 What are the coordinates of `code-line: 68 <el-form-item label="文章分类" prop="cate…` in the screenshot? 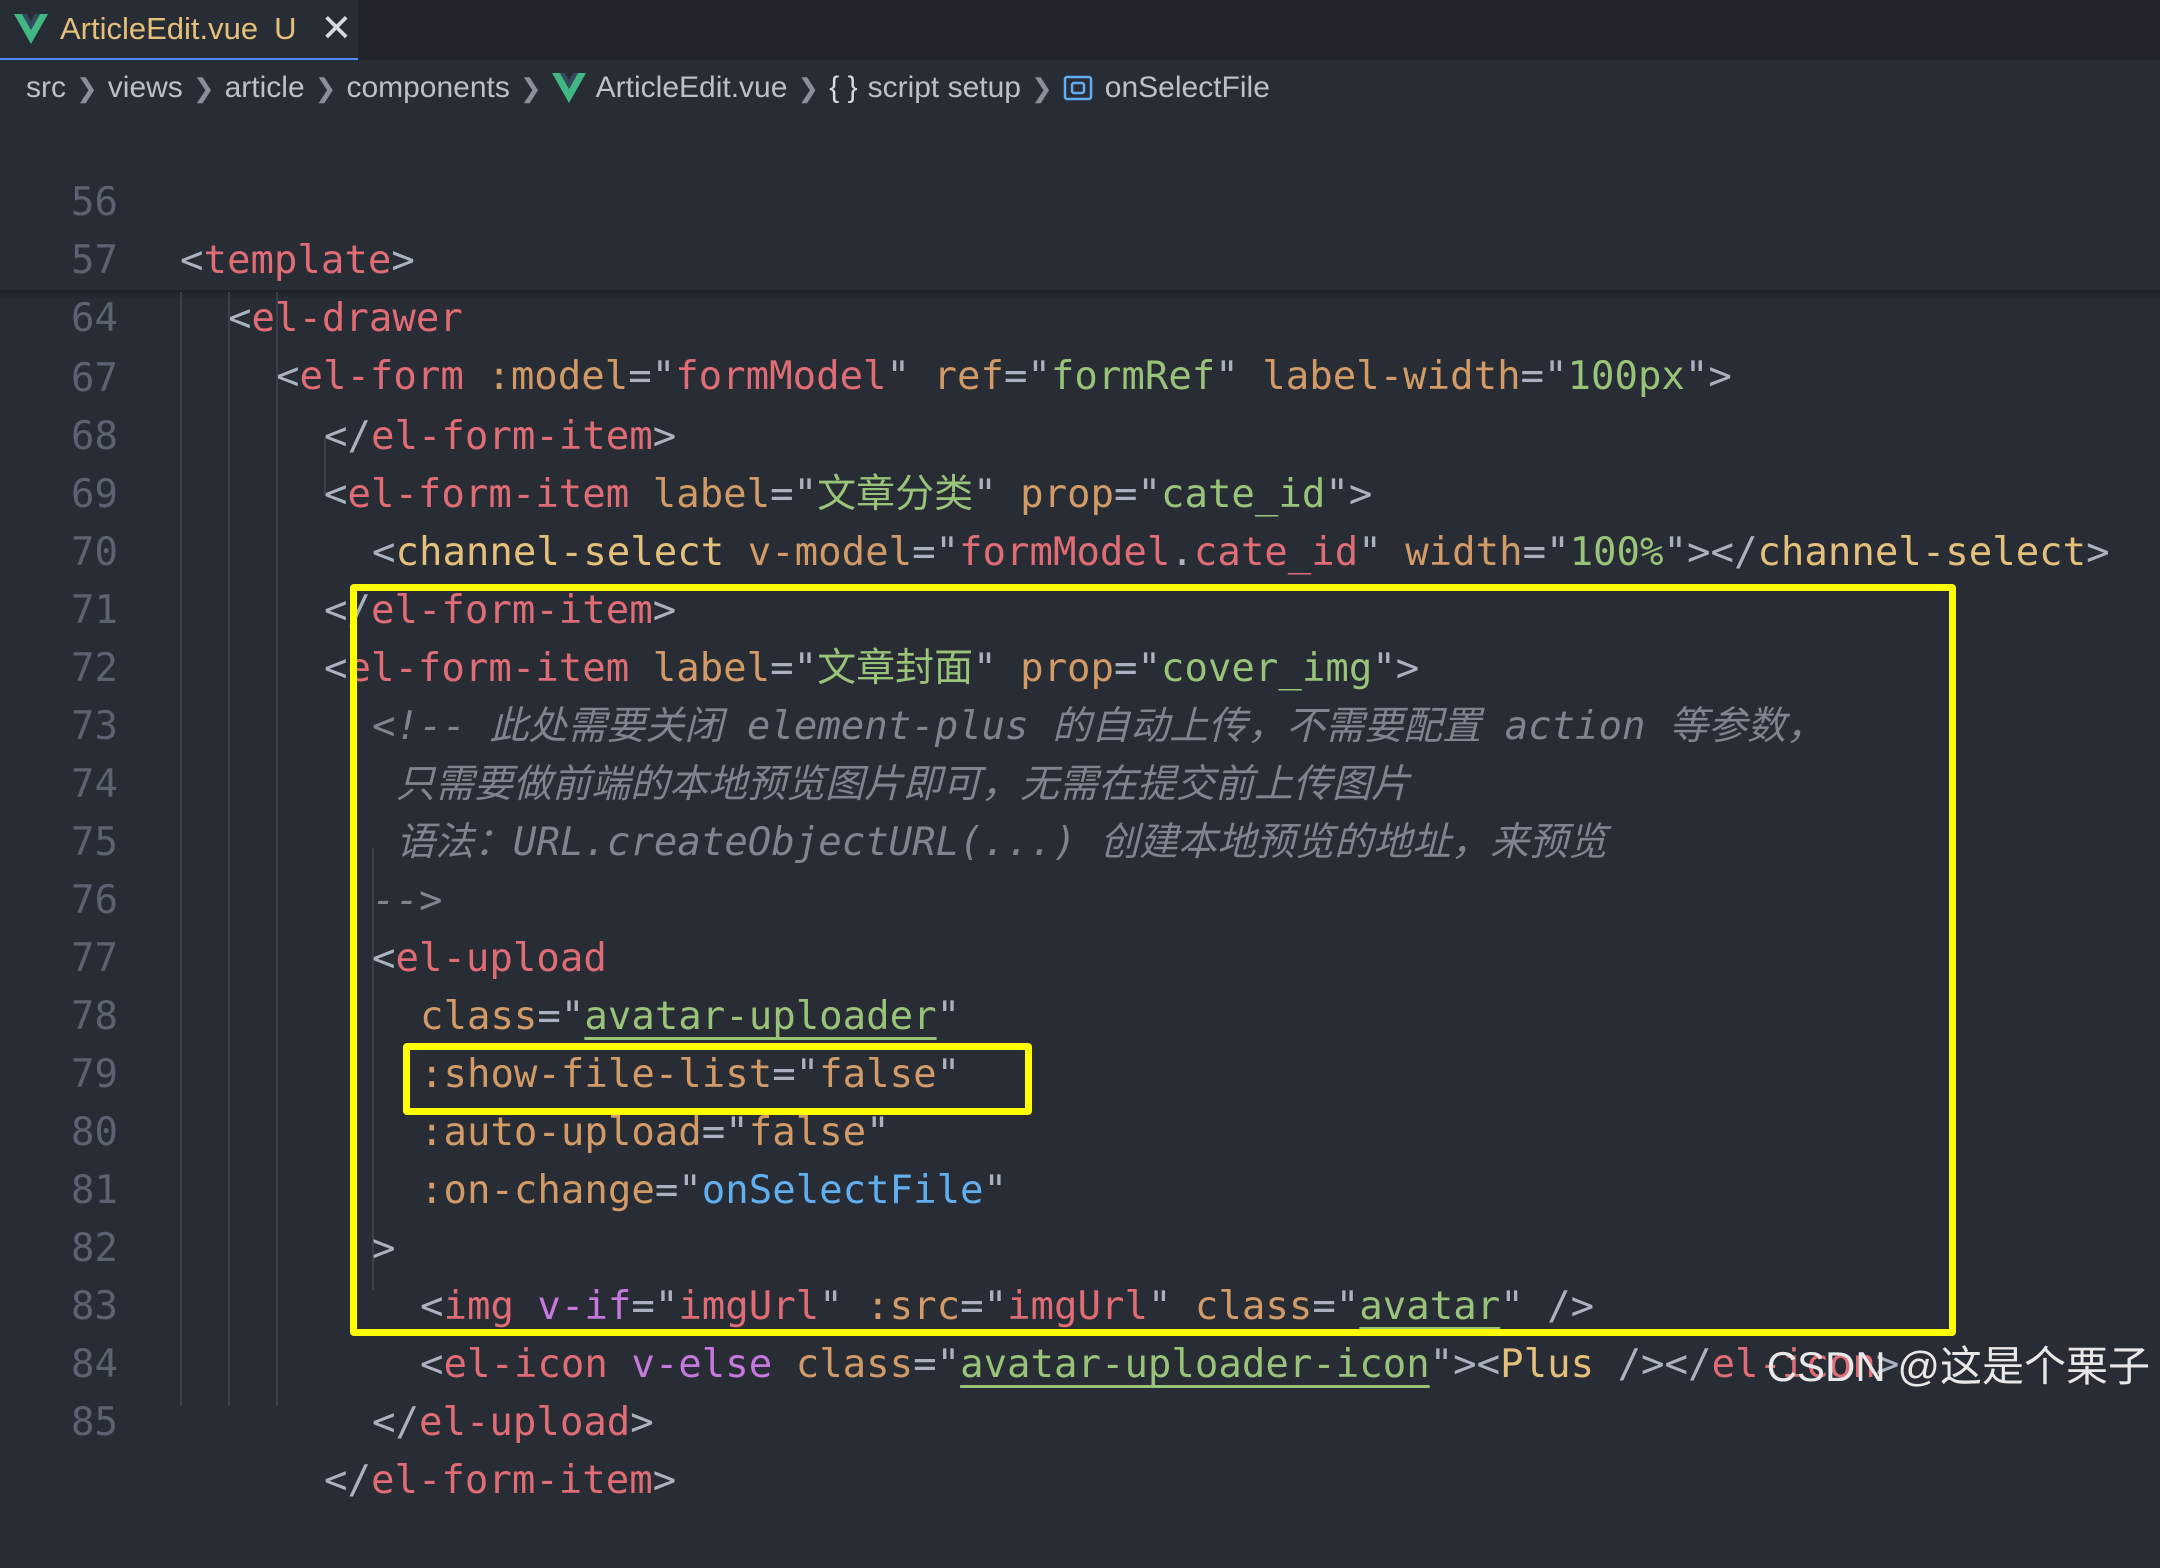 It's located at (1080, 433).